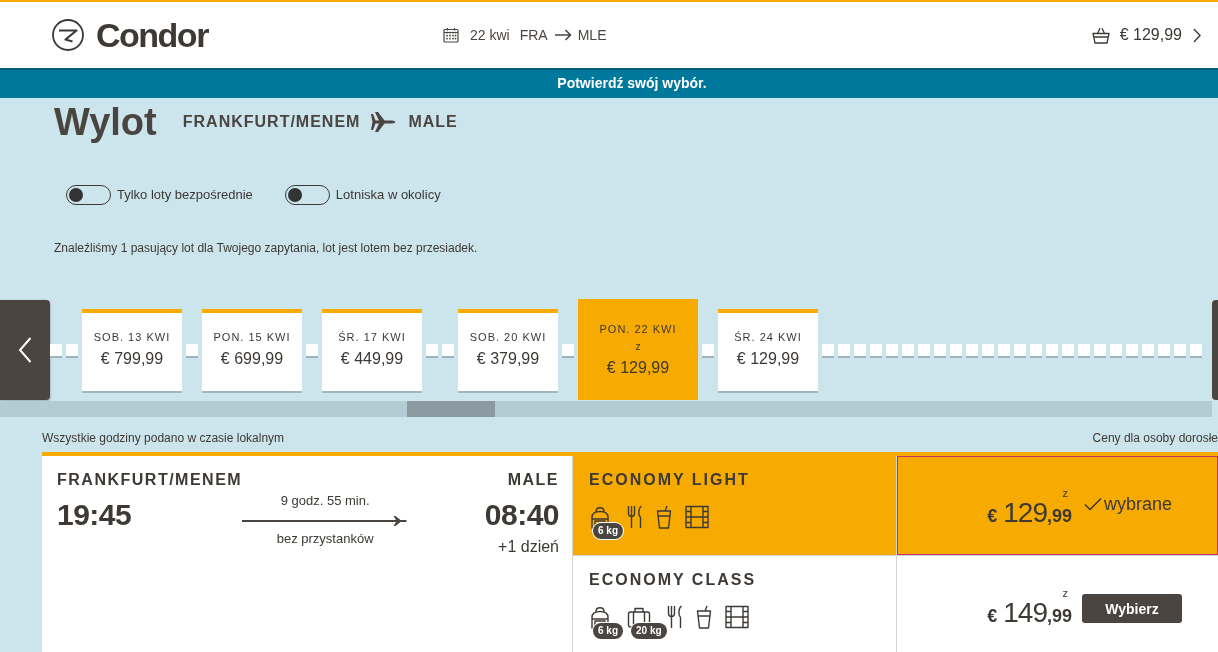 The height and width of the screenshot is (652, 1218). Describe the element at coordinates (562, 35) in the screenshot. I see `arrow-right-icon` at that location.